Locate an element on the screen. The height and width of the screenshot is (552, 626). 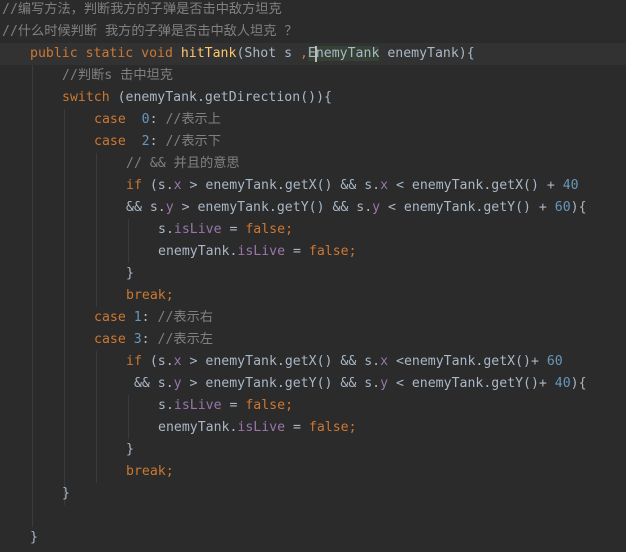
code-token: < enemyTank.getY()+ is located at coordinates (471, 383).